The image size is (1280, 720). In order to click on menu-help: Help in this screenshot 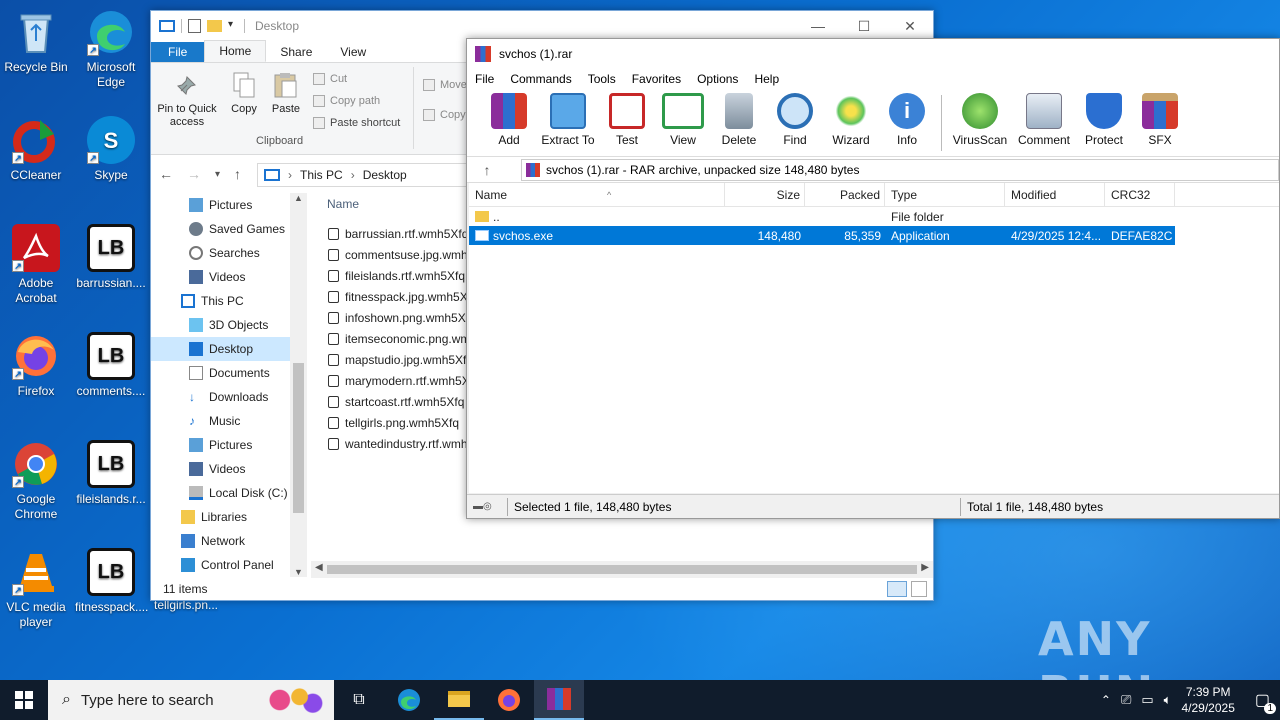, I will do `click(766, 79)`.